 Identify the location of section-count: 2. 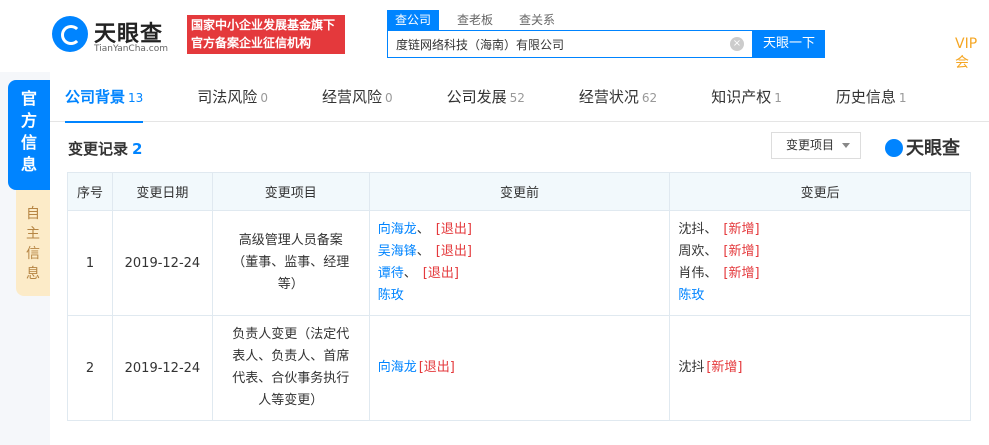
(137, 149).